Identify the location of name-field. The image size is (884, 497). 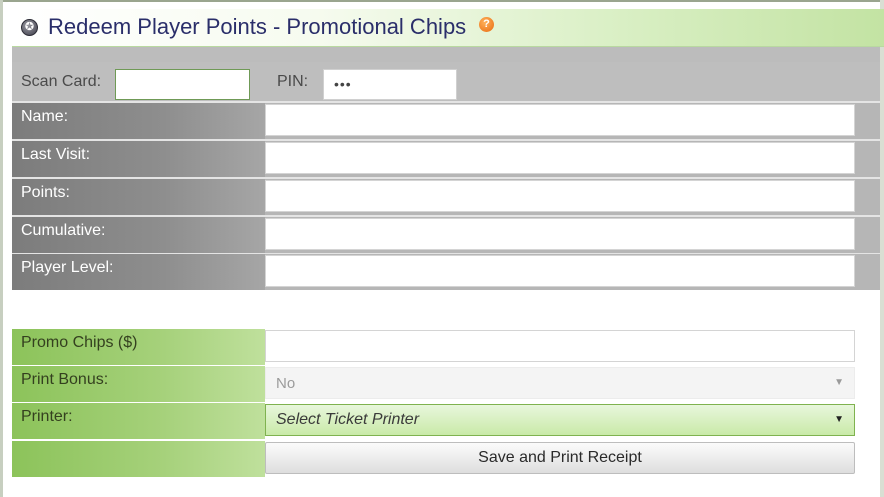
(560, 120).